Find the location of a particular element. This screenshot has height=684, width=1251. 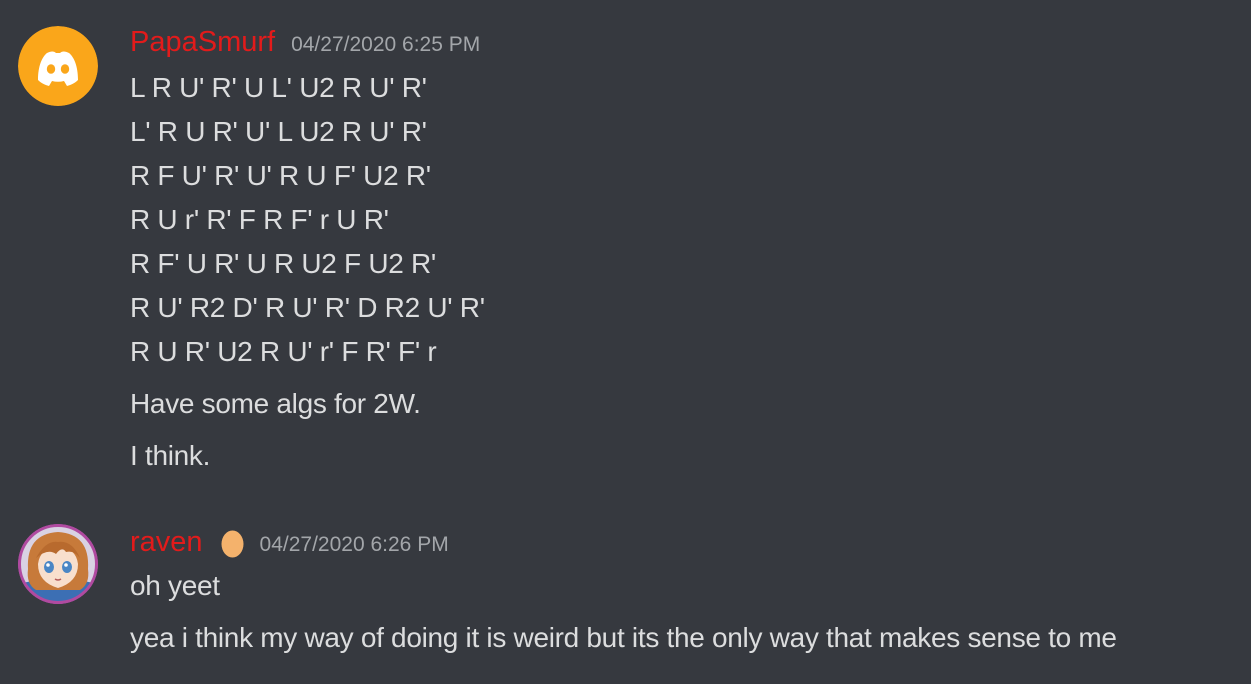

message-line: oh yeet is located at coordinates (175, 585).